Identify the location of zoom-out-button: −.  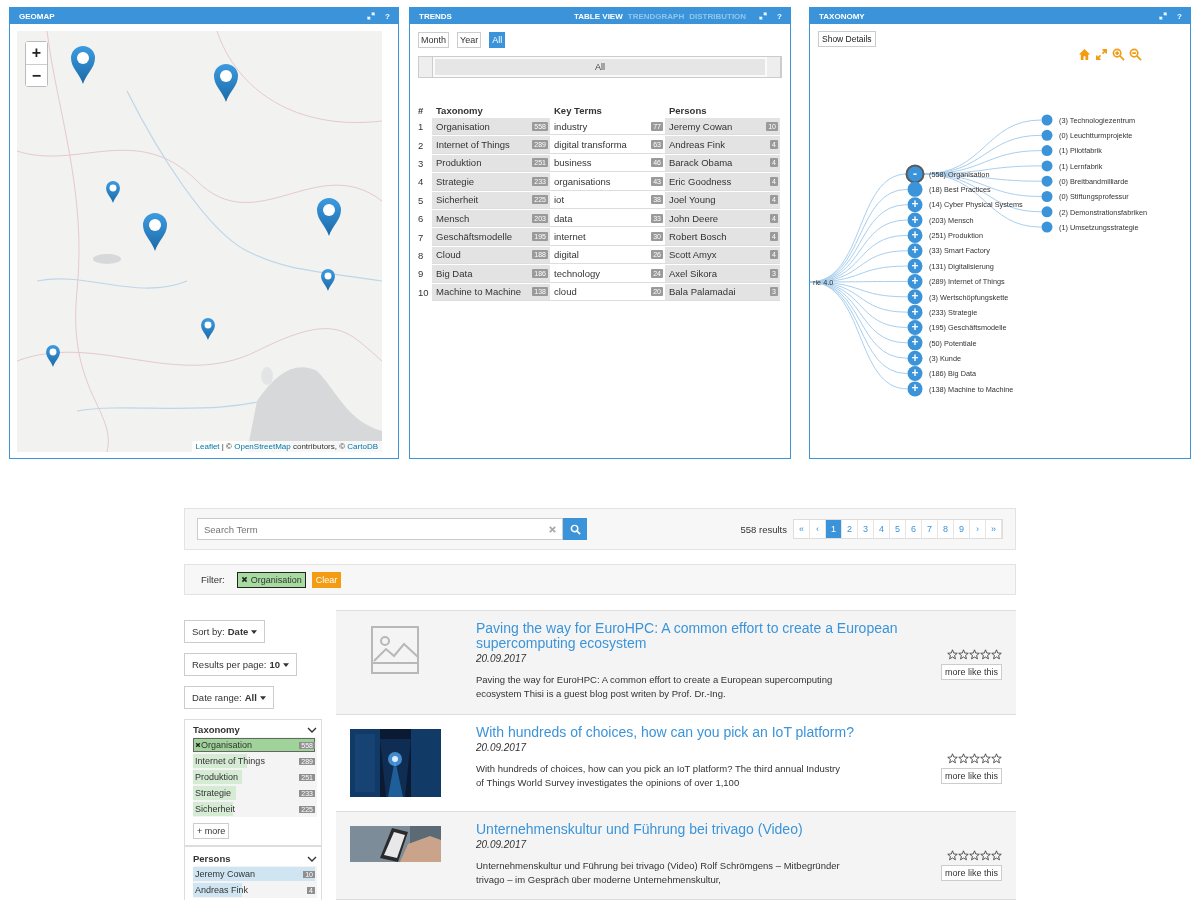
(36, 75).